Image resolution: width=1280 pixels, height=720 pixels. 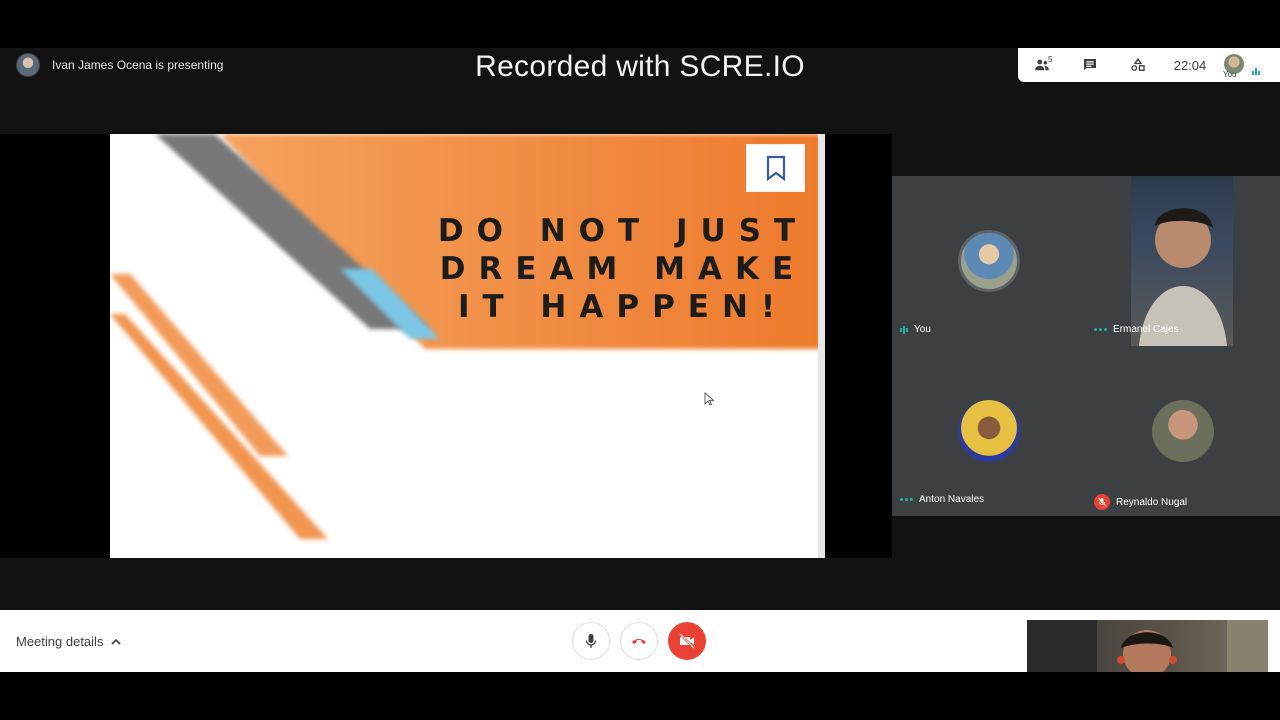 I want to click on participant-name: Reynaldo Nugal, so click(x=1152, y=502).